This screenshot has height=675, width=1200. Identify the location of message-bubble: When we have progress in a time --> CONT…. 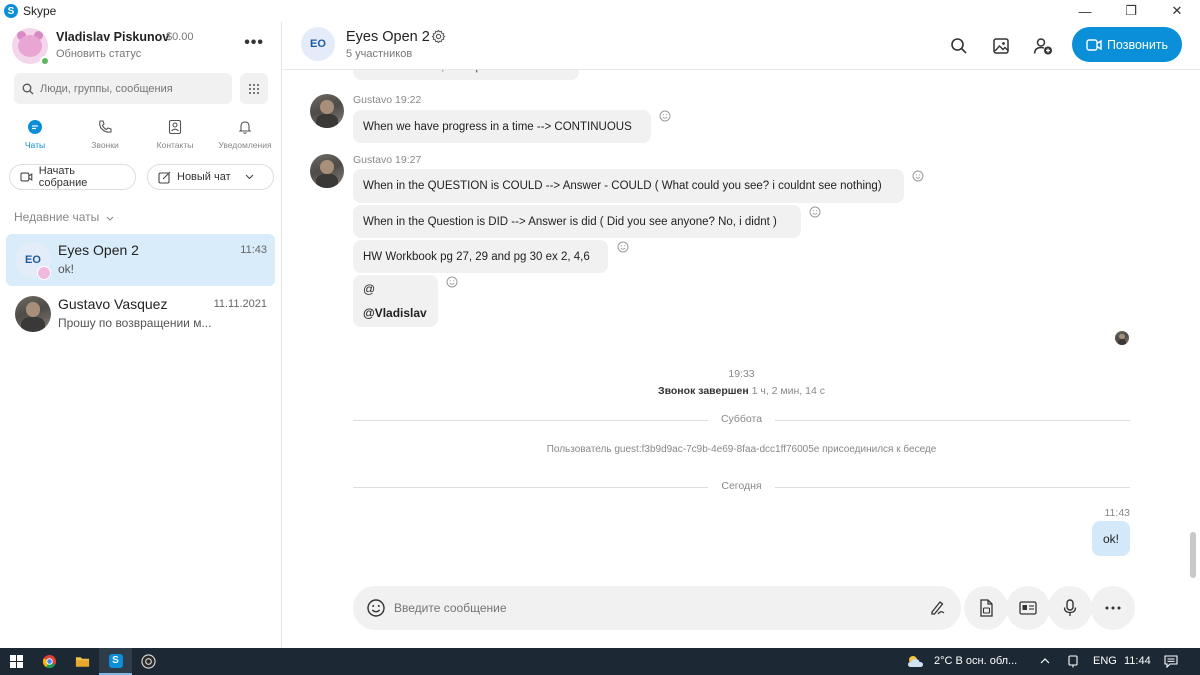
(502, 126).